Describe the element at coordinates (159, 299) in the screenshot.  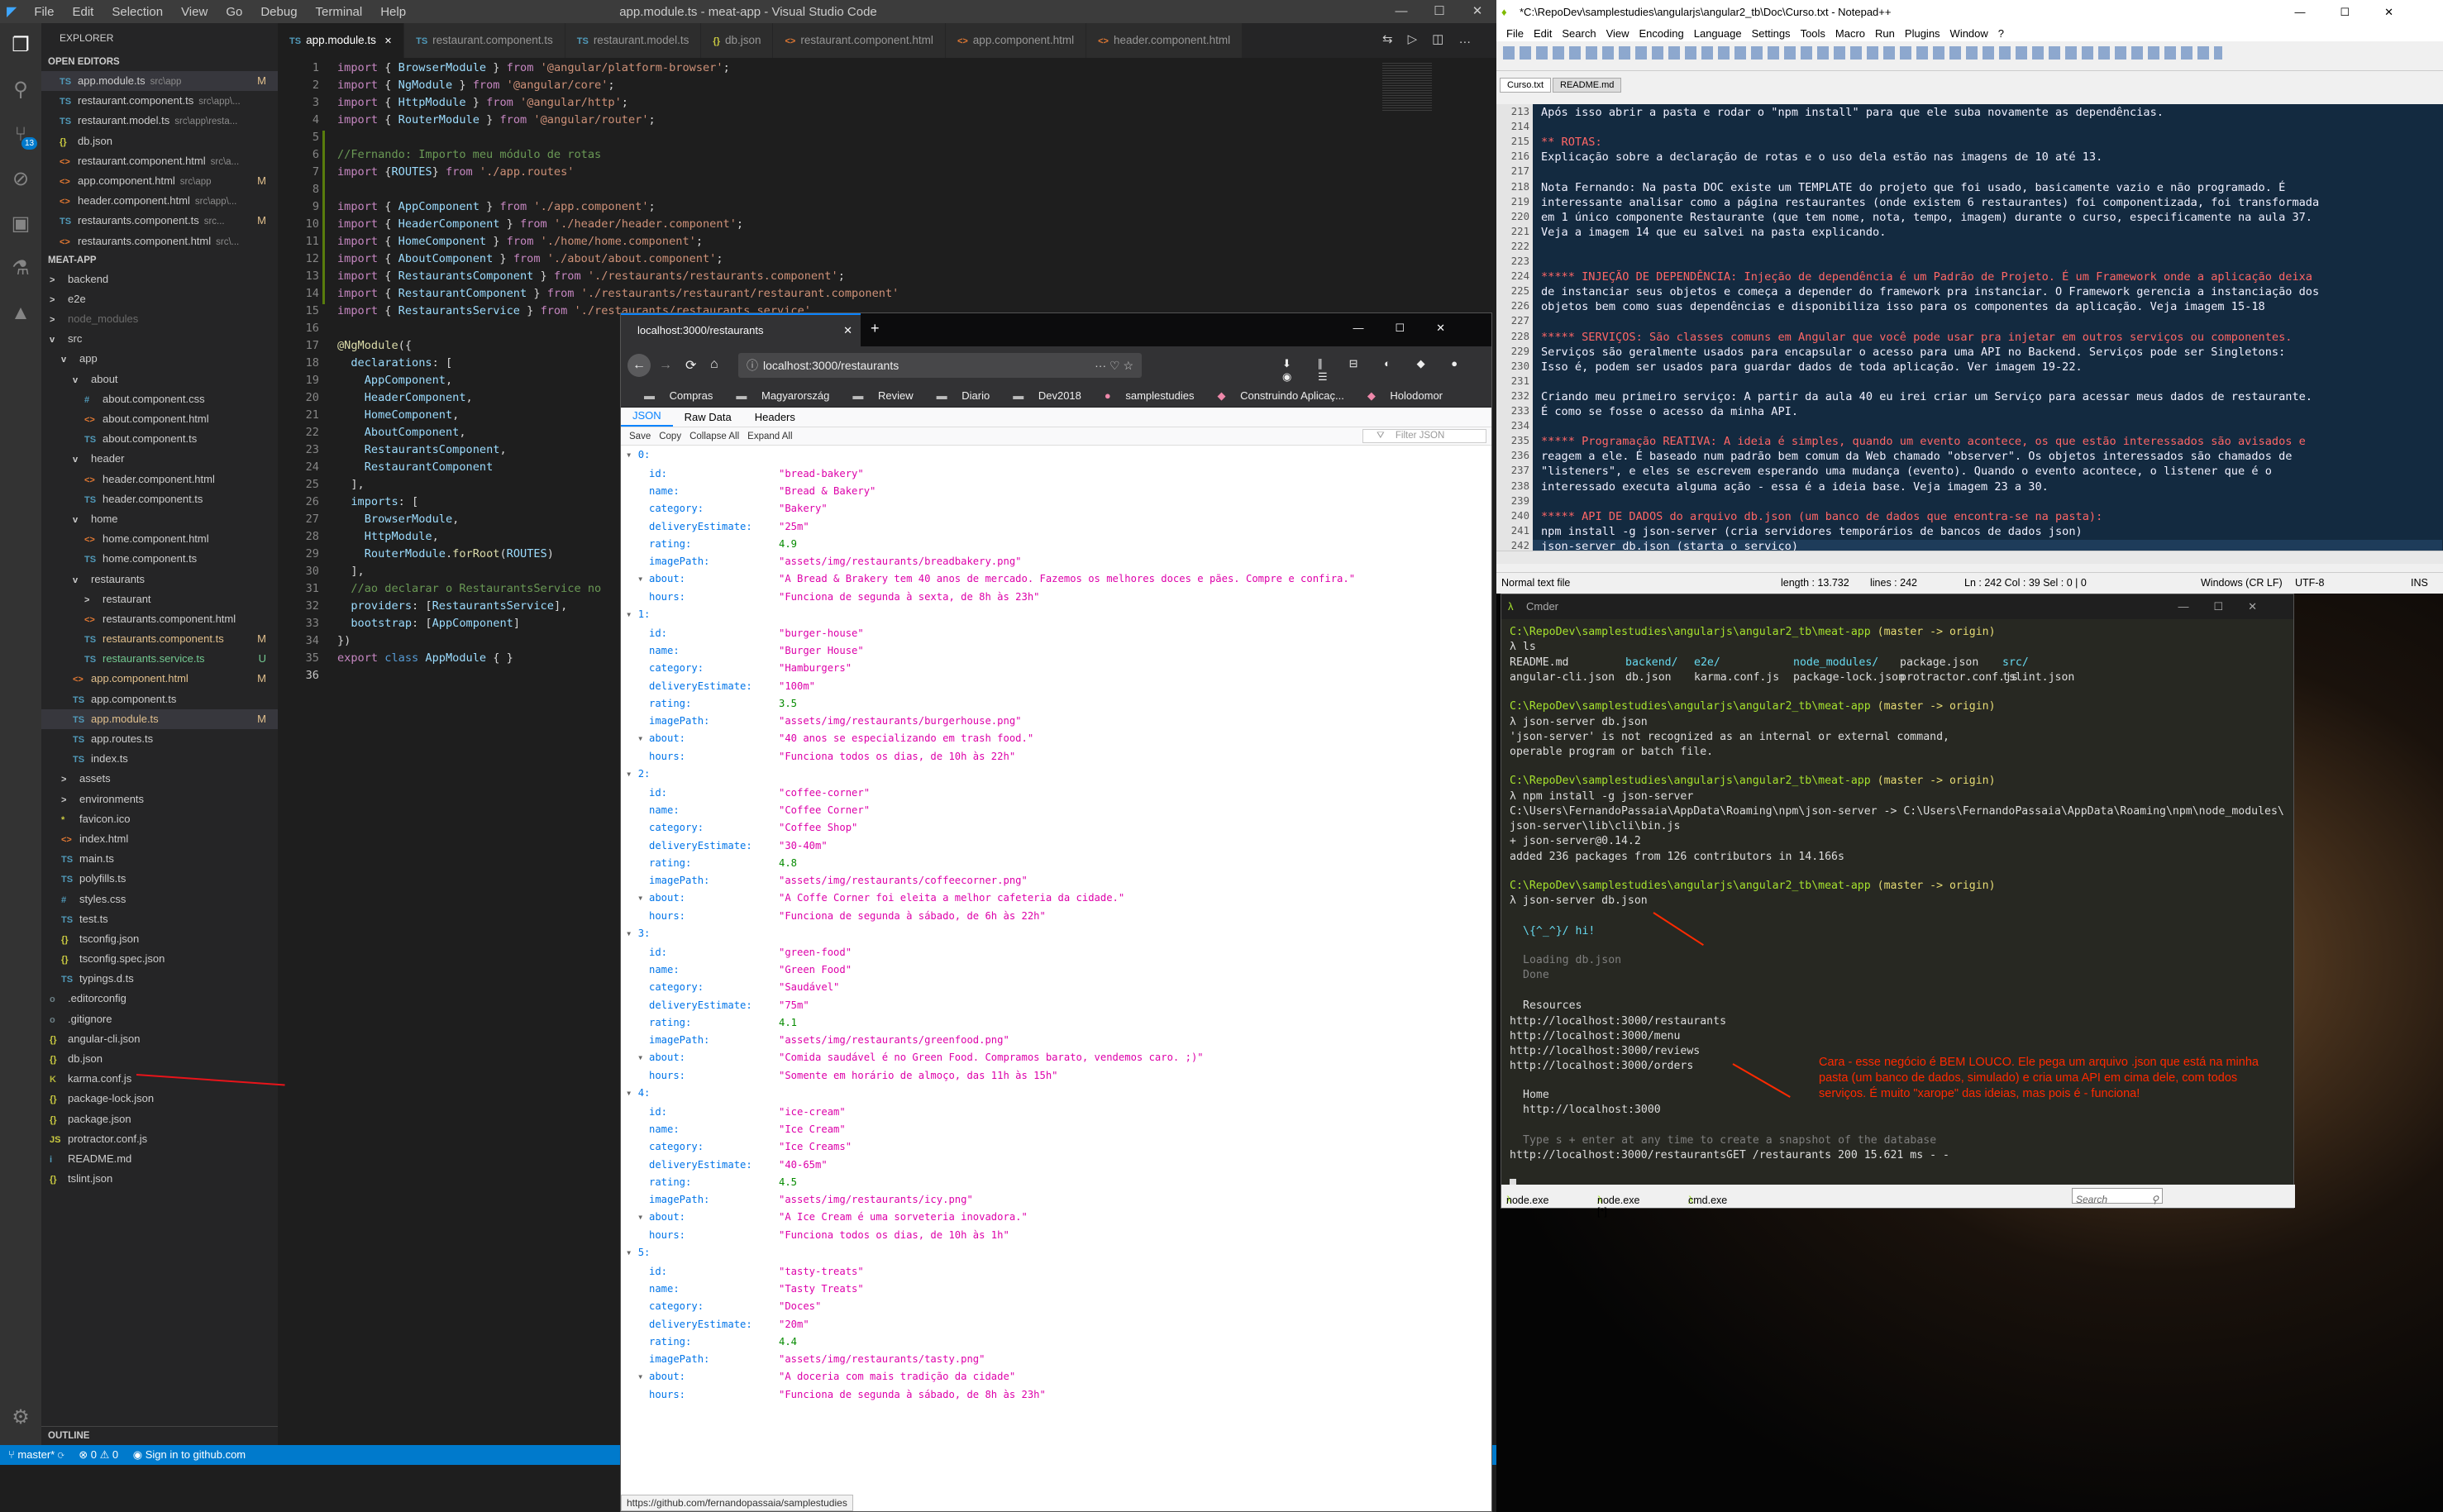
I see `tree-item: > e2e` at that location.